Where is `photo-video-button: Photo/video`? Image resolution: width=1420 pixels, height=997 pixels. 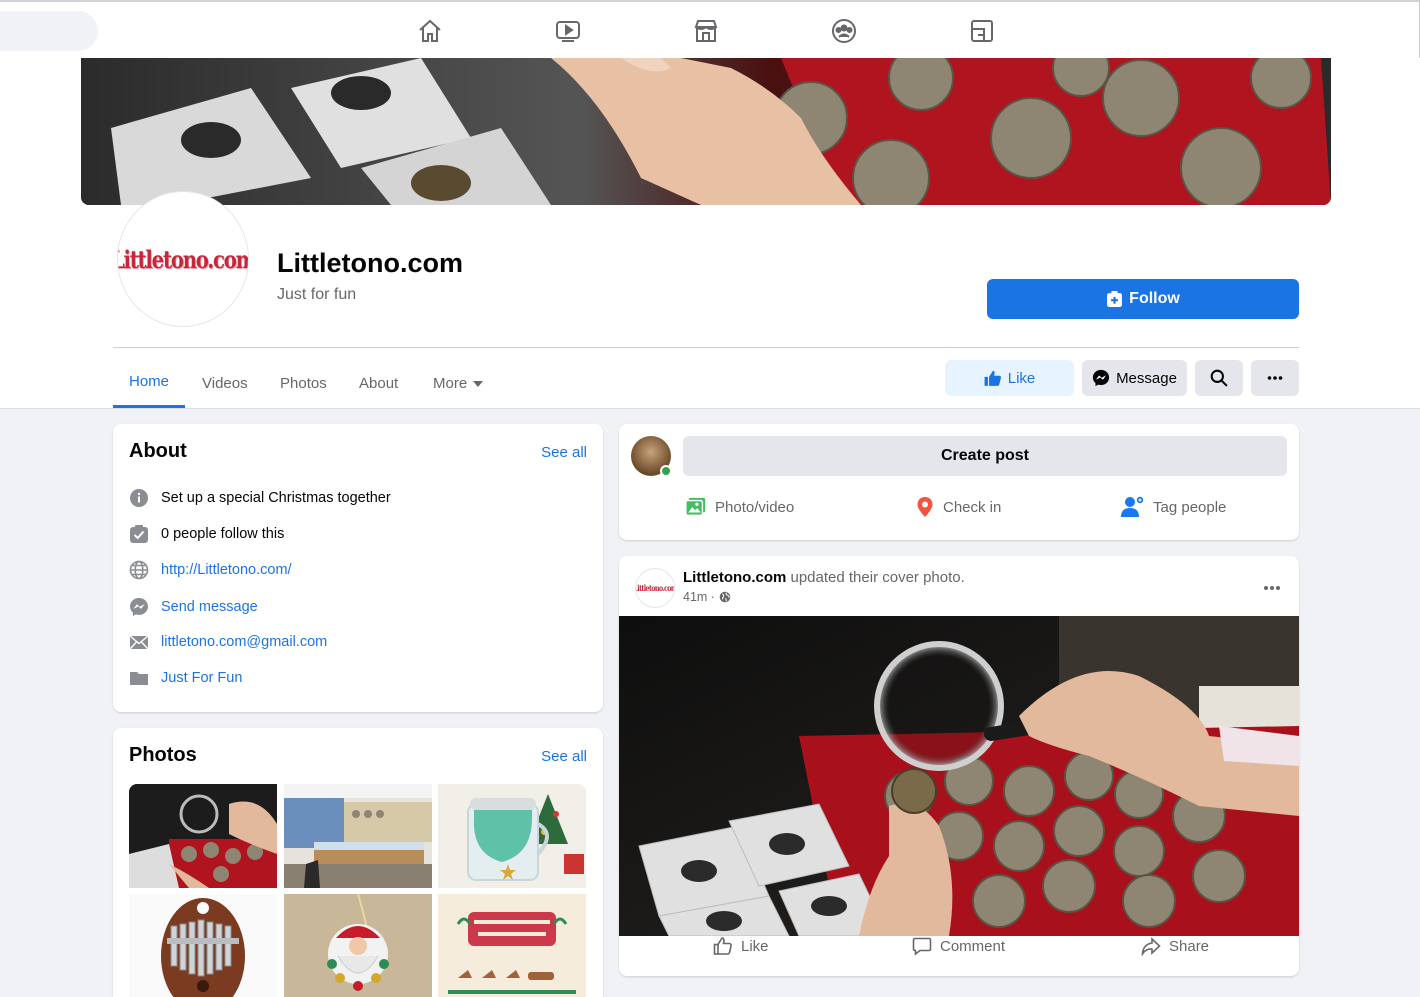 photo-video-button: Photo/video is located at coordinates (739, 507).